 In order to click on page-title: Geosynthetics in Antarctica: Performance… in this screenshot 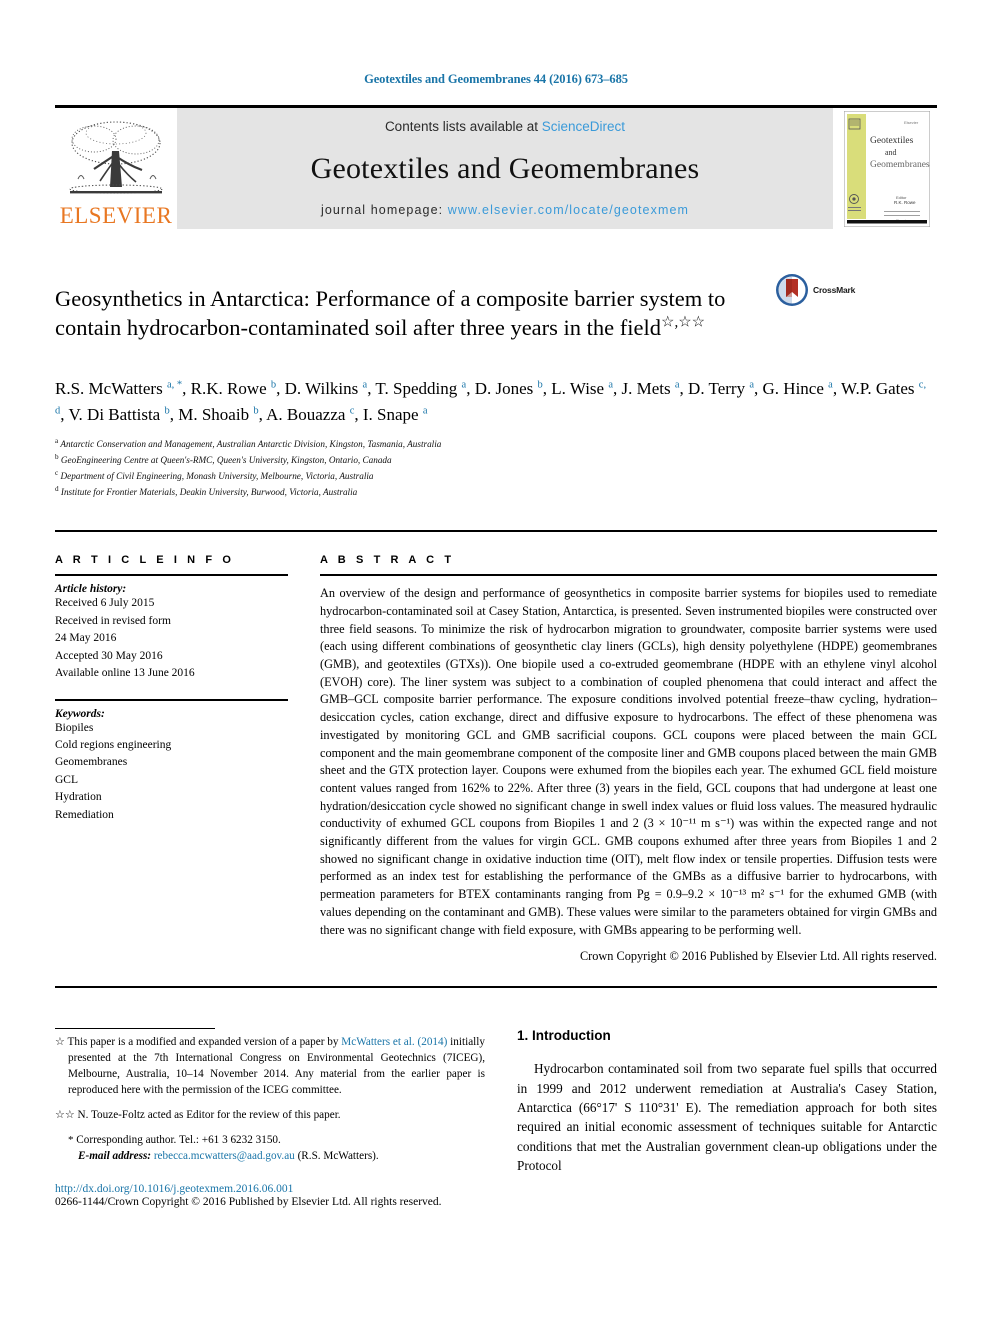, I will do `click(415, 313)`.